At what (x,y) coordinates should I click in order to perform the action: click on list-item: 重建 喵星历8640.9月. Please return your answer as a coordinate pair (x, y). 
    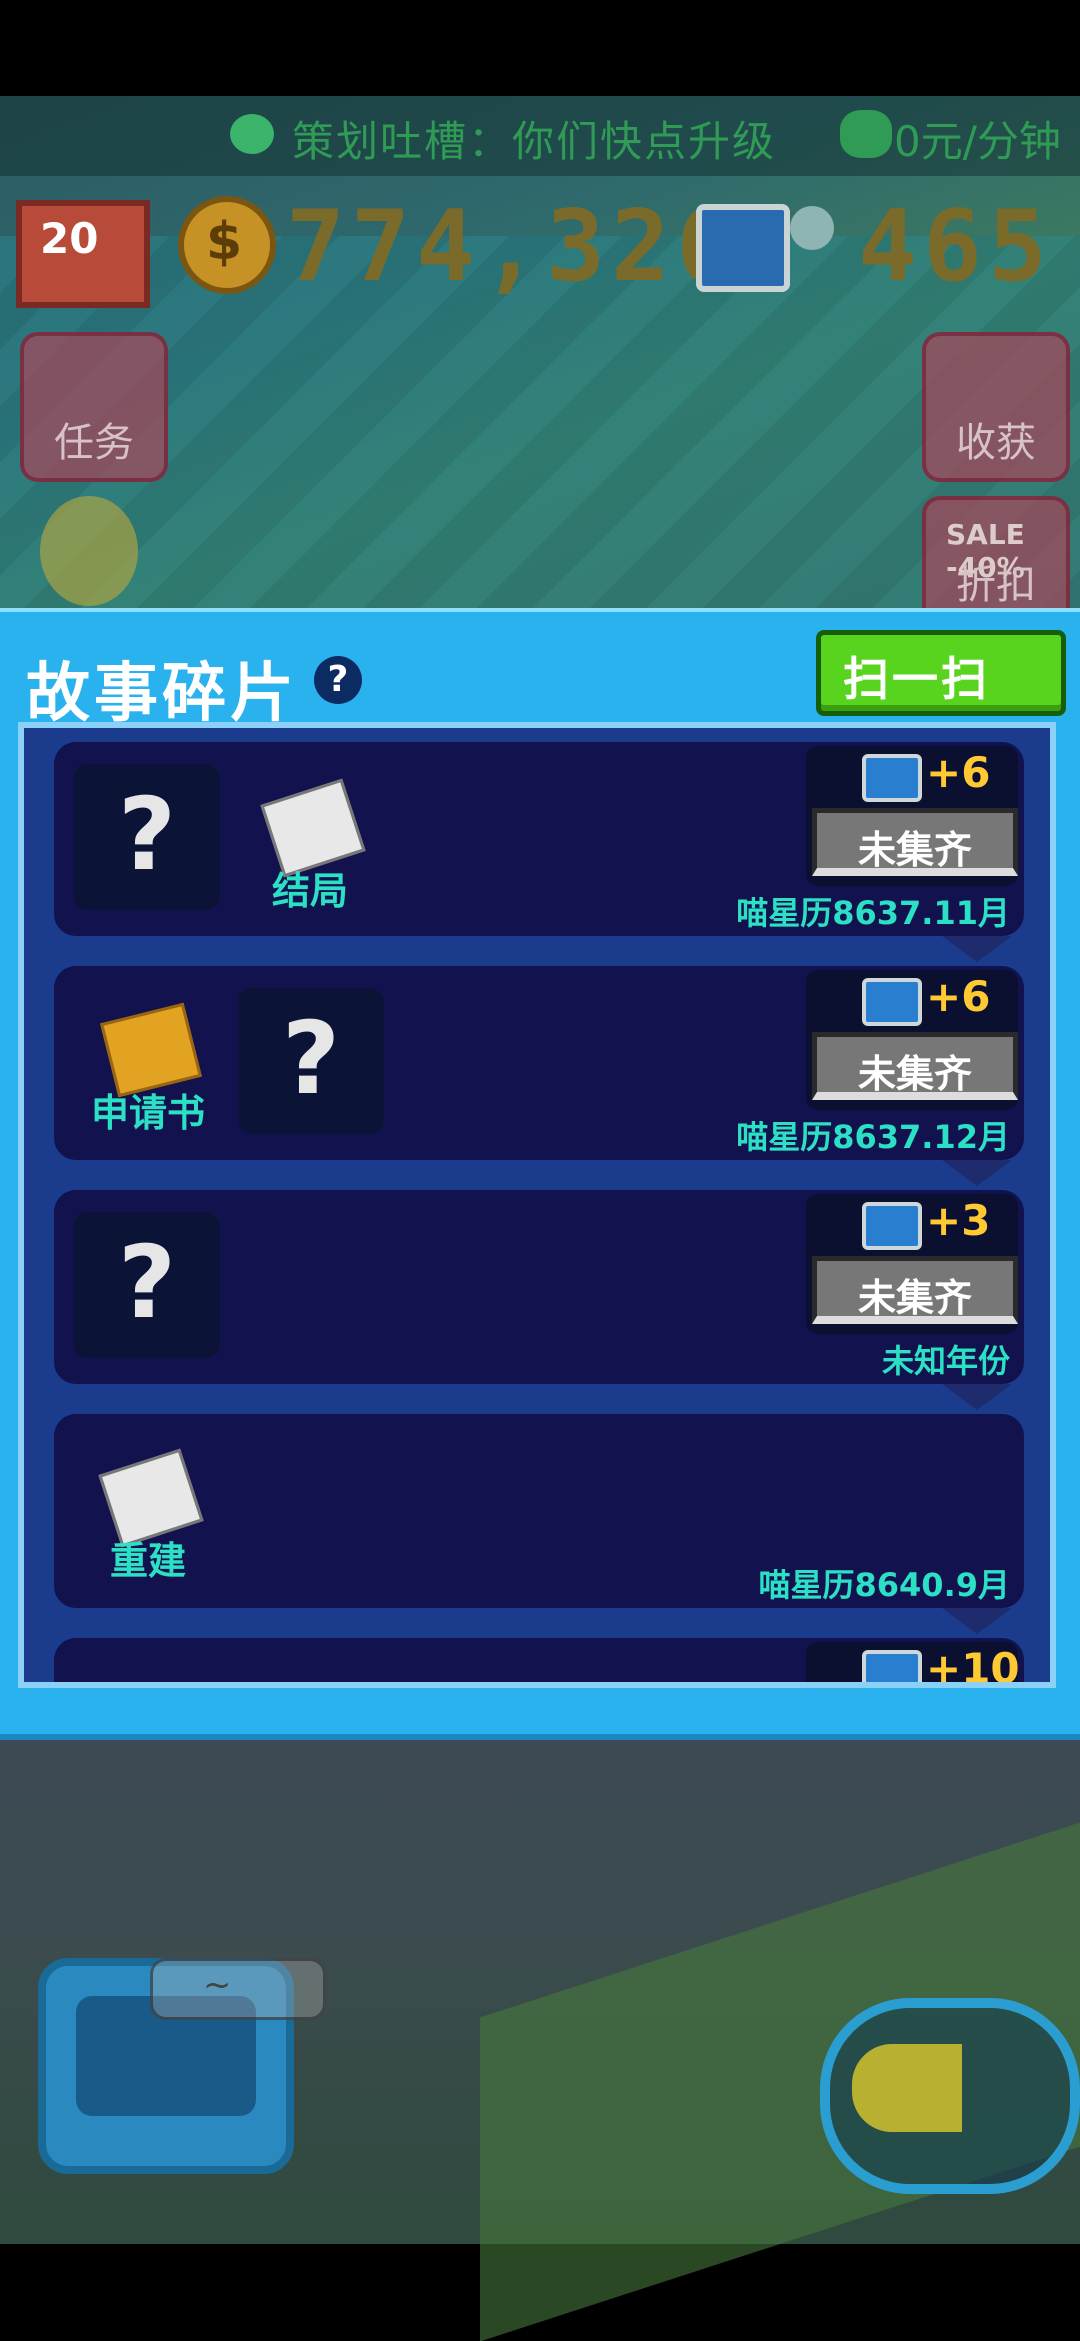
    Looking at the image, I should click on (539, 1511).